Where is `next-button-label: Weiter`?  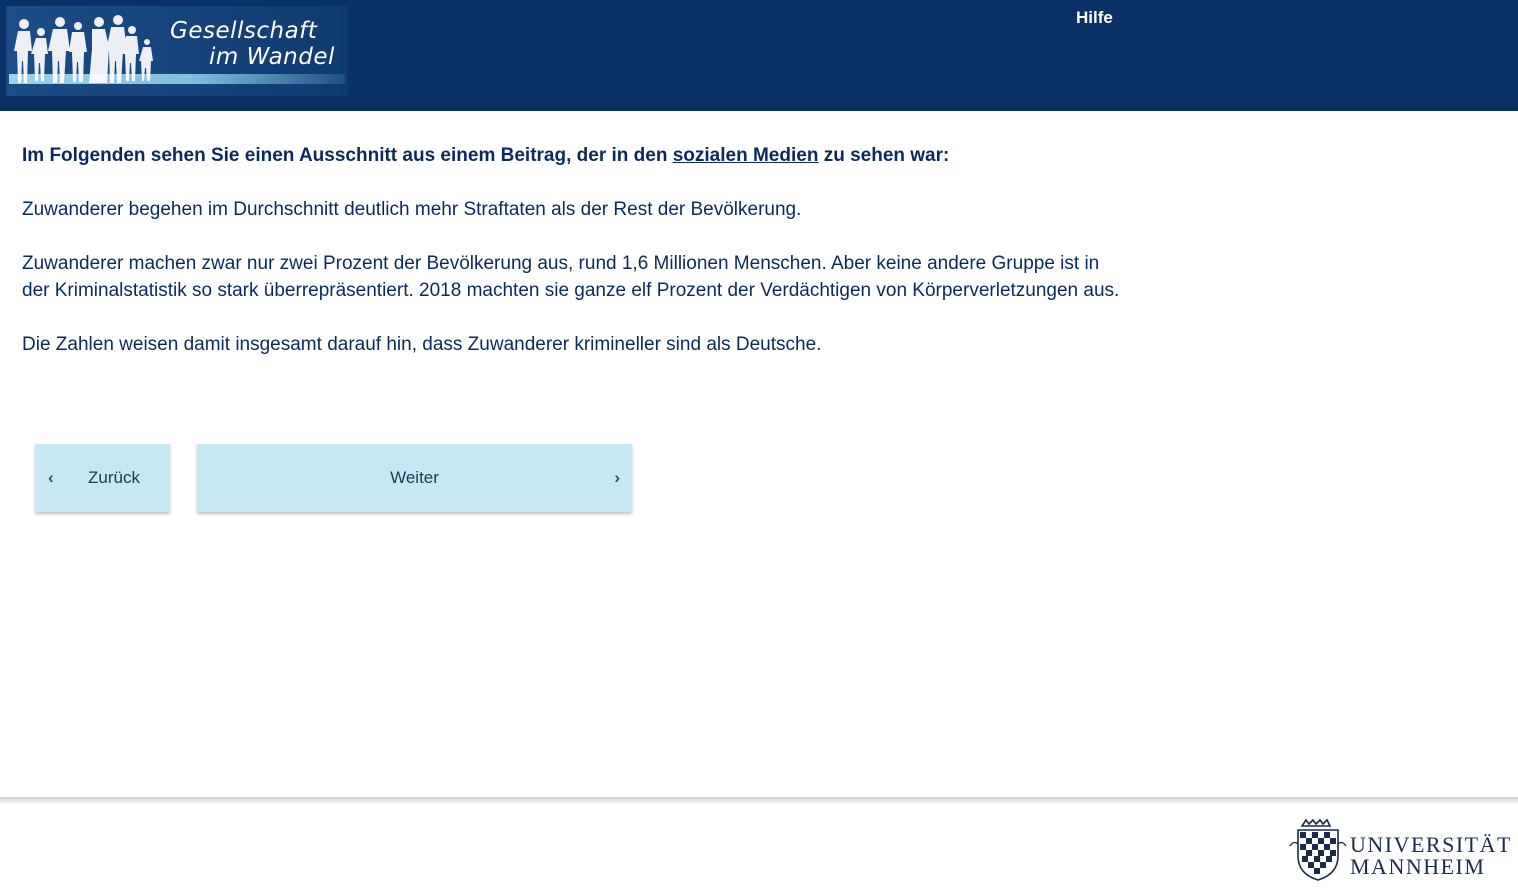 next-button-label: Weiter is located at coordinates (414, 477).